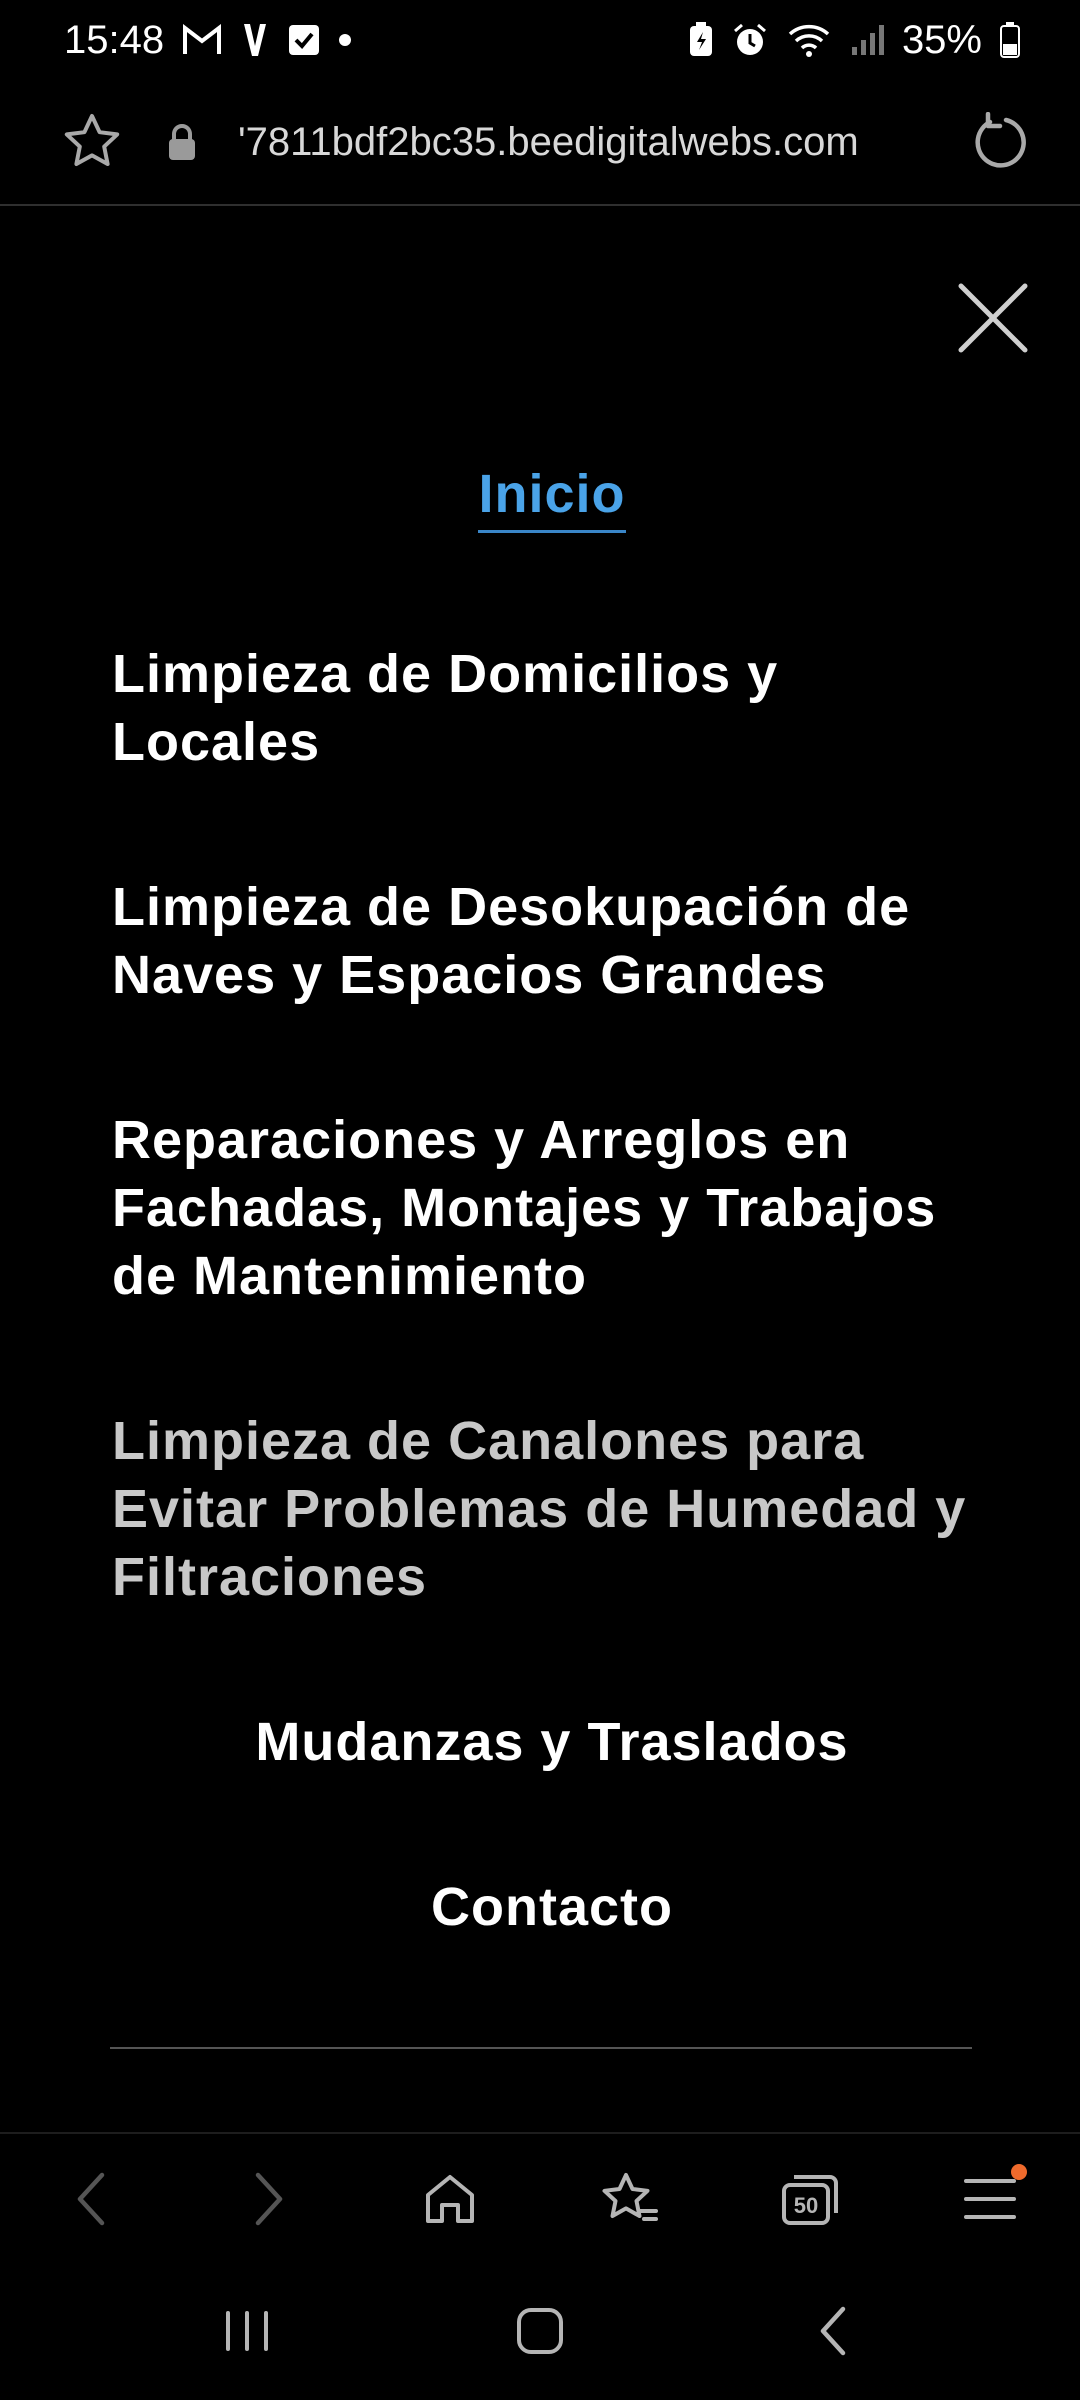  Describe the element at coordinates (1000, 141) in the screenshot. I see `reload-icon` at that location.